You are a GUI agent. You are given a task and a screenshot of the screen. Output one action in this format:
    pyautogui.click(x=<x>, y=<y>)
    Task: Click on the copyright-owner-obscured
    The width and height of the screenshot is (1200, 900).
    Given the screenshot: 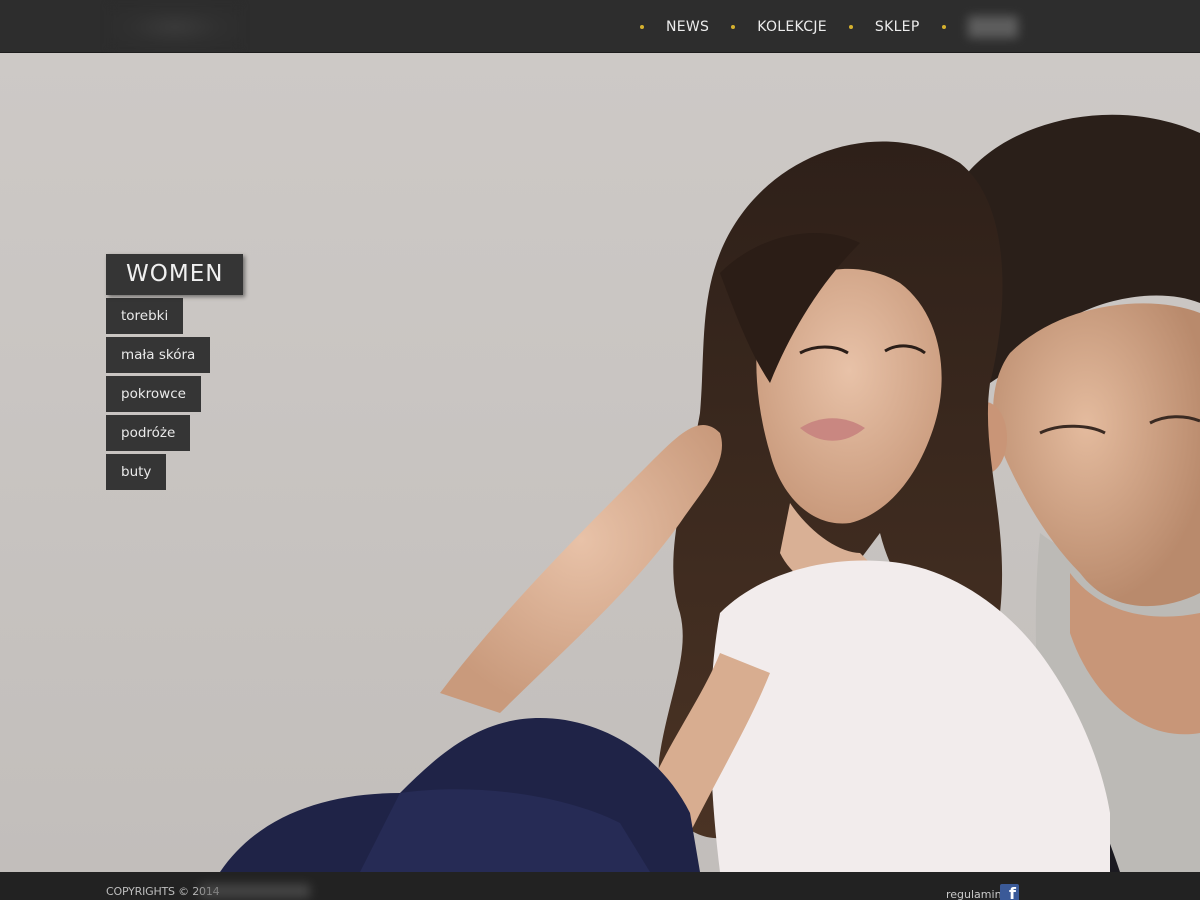 What is the action you would take?
    pyautogui.click(x=255, y=891)
    